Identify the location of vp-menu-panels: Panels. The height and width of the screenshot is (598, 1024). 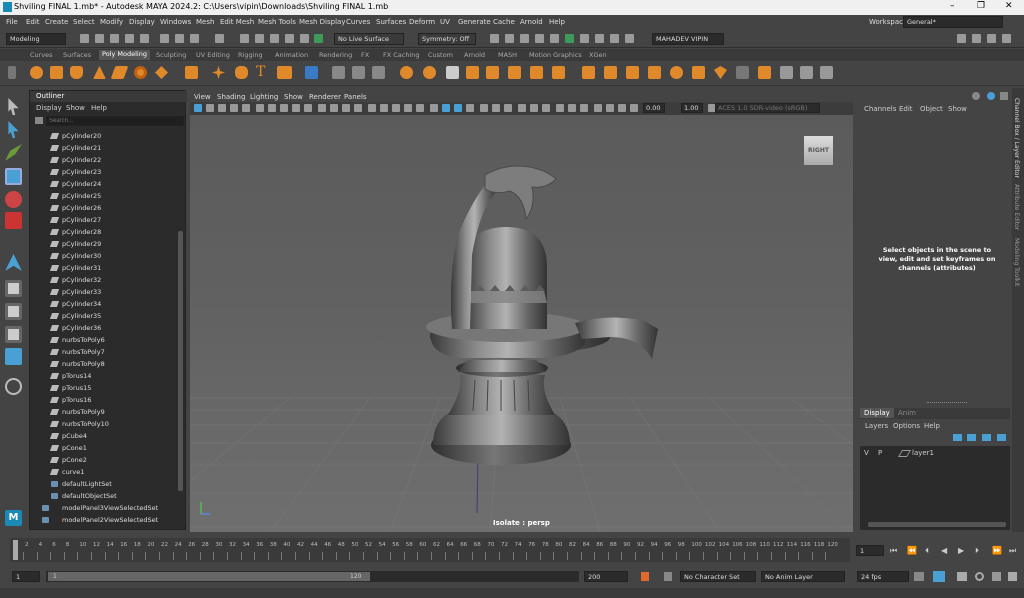
(355, 97).